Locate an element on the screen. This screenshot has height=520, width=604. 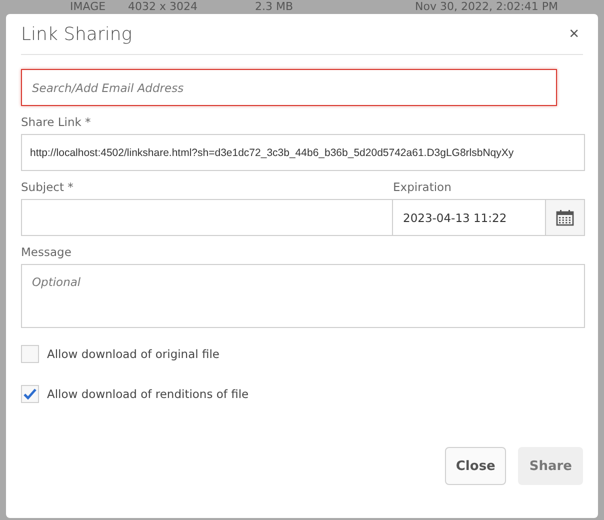
date-field: 2023-04-13 11:22 is located at coordinates (469, 217).